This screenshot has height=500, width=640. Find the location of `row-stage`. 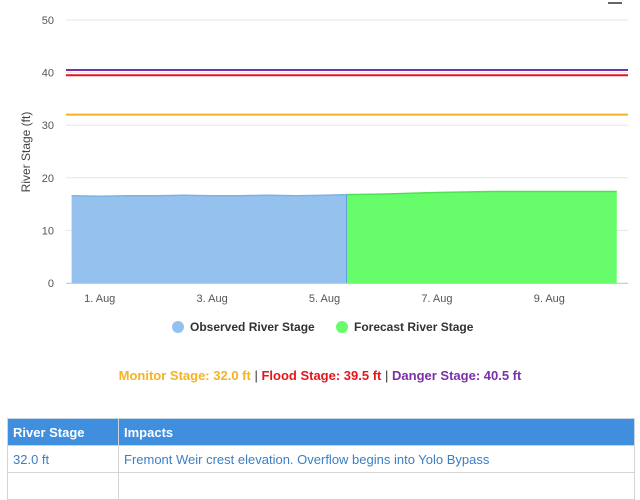

row-stage is located at coordinates (63, 486).